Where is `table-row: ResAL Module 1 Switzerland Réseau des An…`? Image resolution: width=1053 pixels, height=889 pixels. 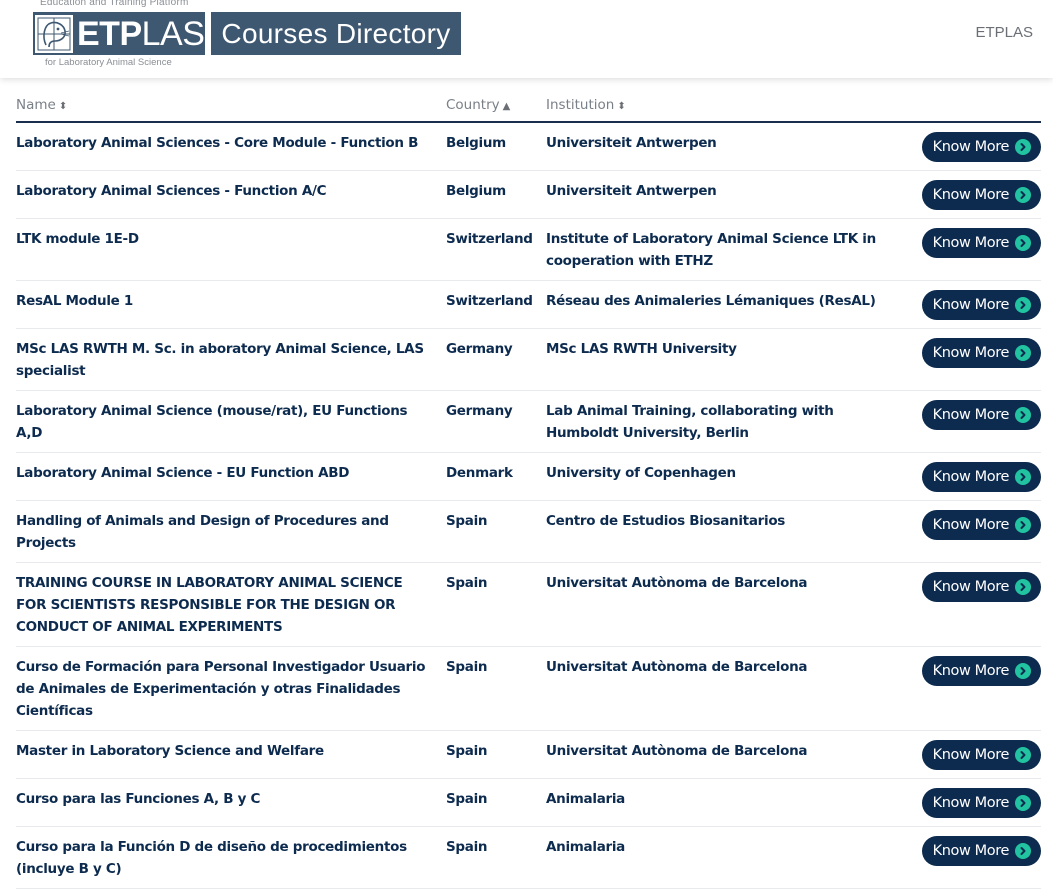
table-row: ResAL Module 1 Switzerland Réseau des An… is located at coordinates (528, 304).